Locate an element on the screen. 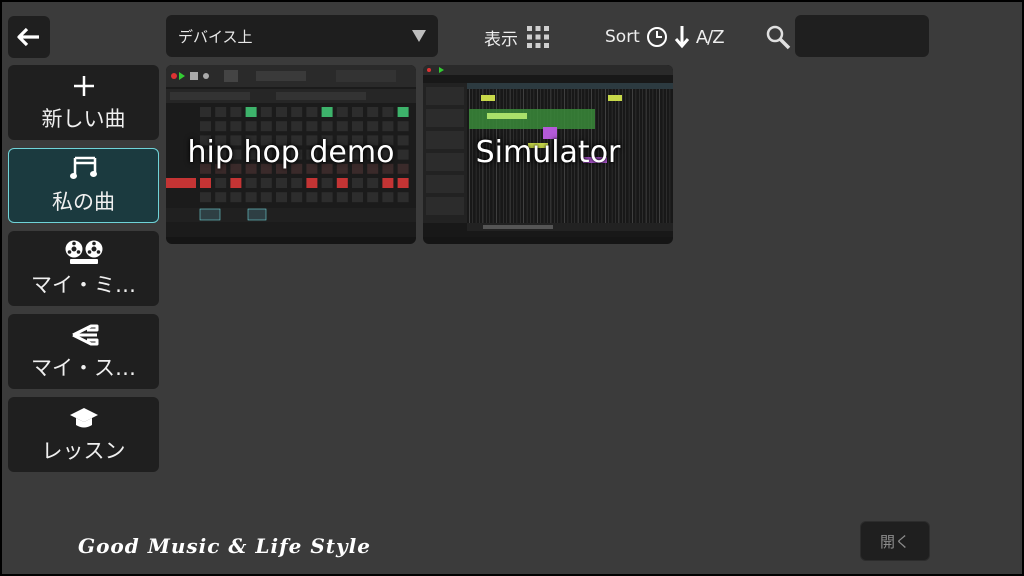 This screenshot has height=576, width=1024. back-button is located at coordinates (29, 37).